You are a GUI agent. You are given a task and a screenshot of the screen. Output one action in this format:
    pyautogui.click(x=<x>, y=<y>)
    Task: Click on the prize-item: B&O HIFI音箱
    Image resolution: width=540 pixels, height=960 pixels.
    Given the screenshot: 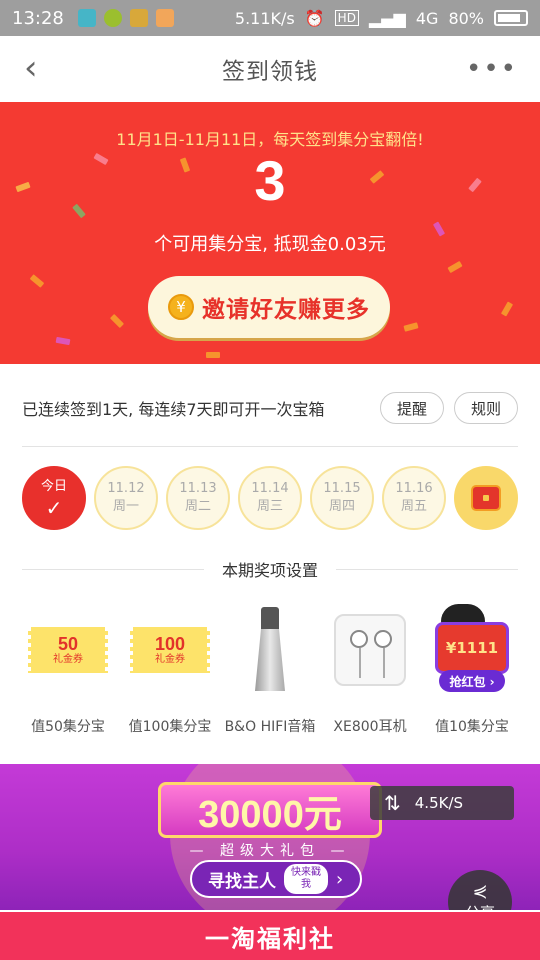 What is the action you would take?
    pyautogui.click(x=270, y=670)
    